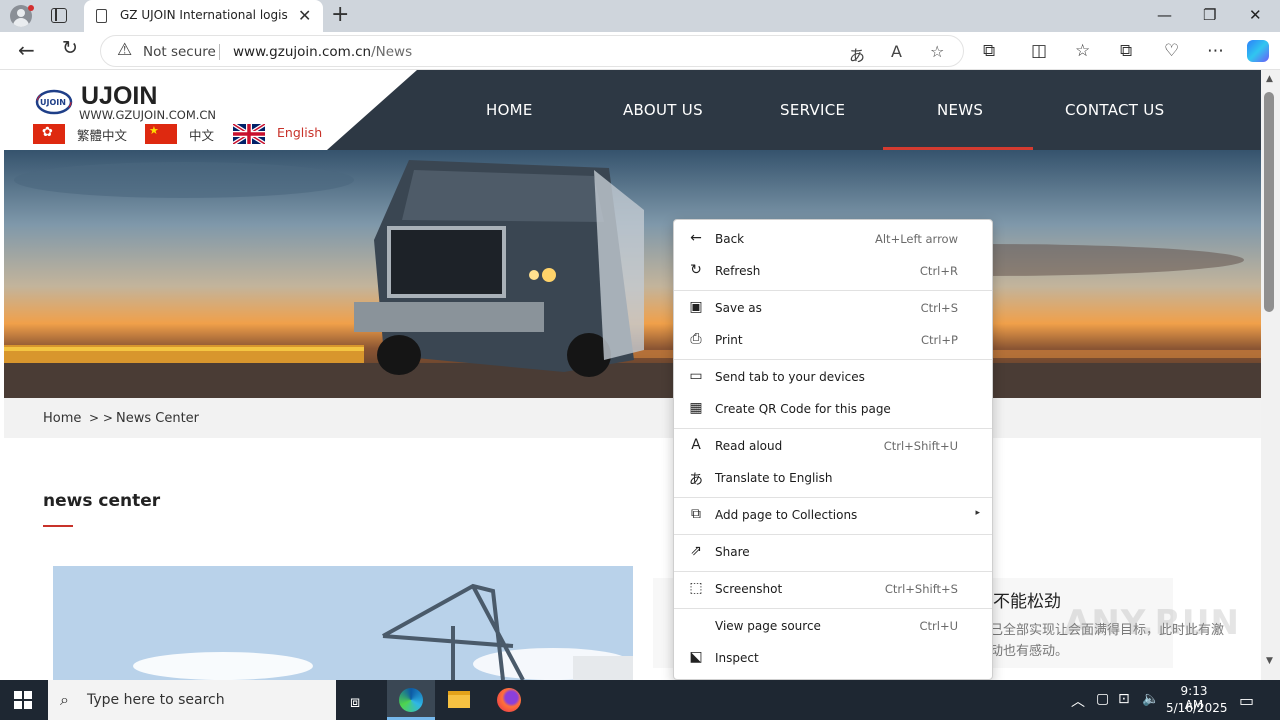 The width and height of the screenshot is (1280, 720). What do you see at coordinates (62, 418) in the screenshot?
I see `breadcrumb-home-link: Home` at bounding box center [62, 418].